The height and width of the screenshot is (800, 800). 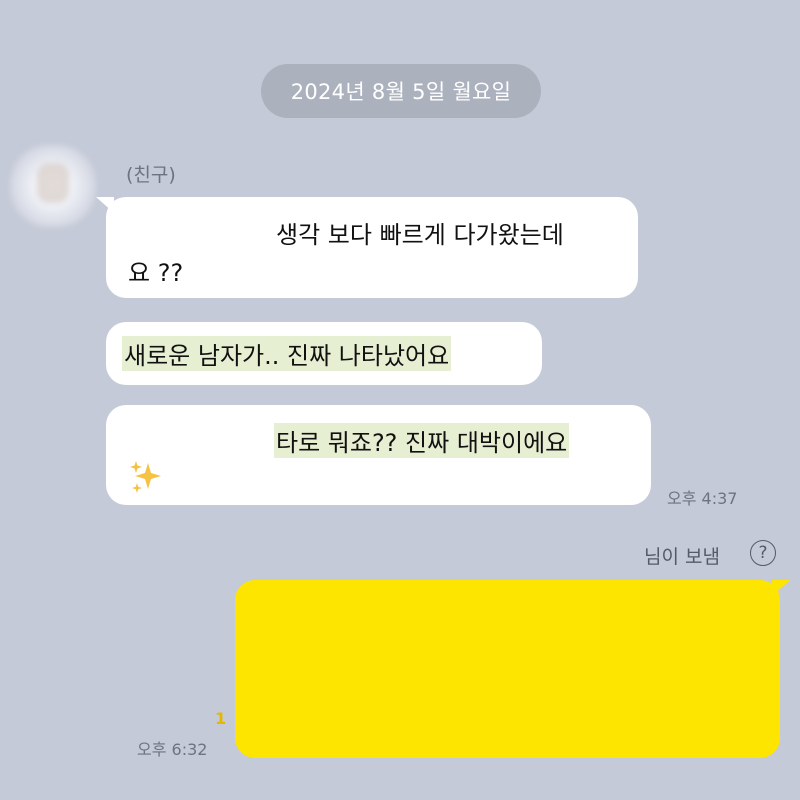 What do you see at coordinates (221, 718) in the screenshot?
I see `unread-count: 1` at bounding box center [221, 718].